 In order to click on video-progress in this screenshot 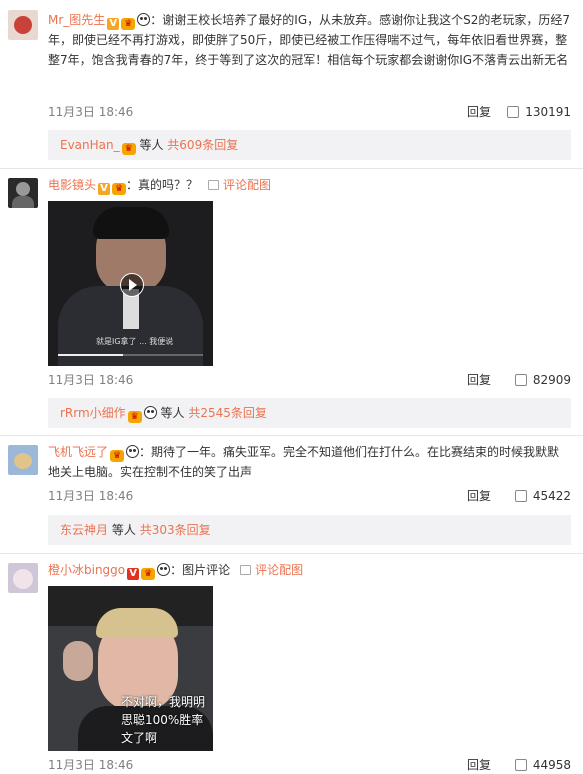, I will do `click(130, 355)`.